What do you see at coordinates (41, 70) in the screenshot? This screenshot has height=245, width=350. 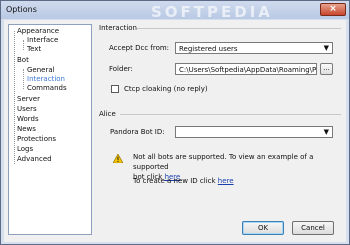 I see `tree-item-general: General` at bounding box center [41, 70].